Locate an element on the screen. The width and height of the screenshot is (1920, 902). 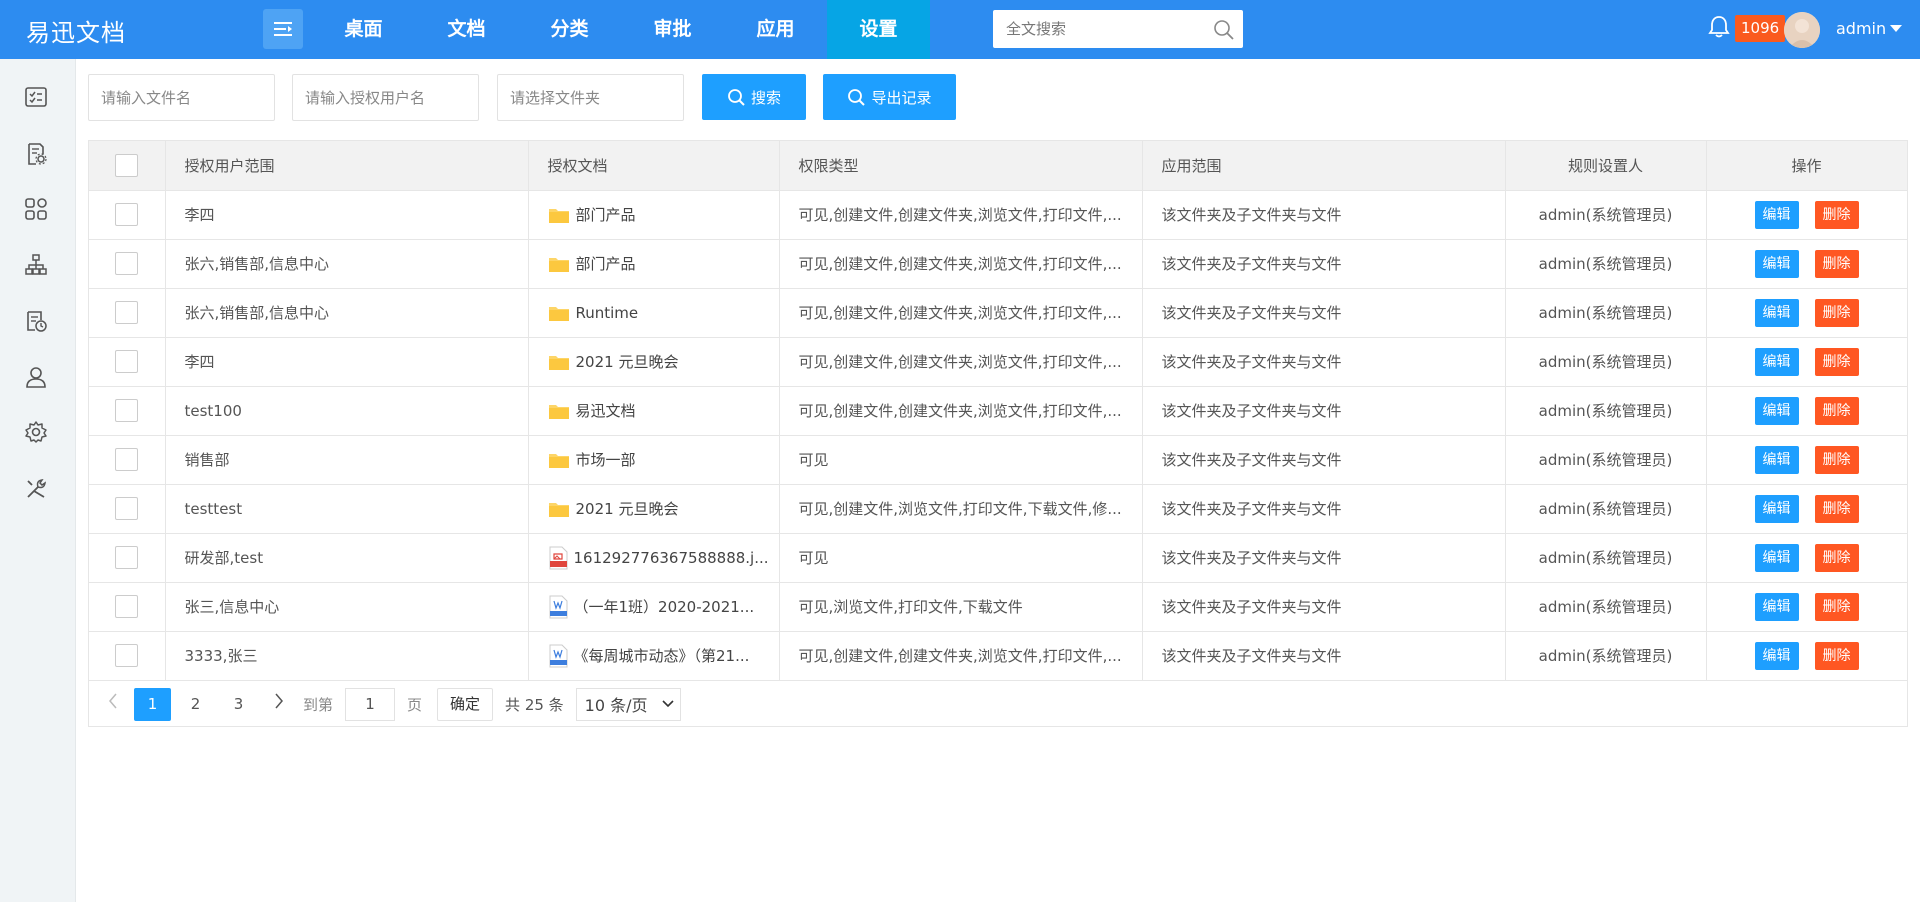
column-header-users: 授权用户范围 is located at coordinates (347, 166).